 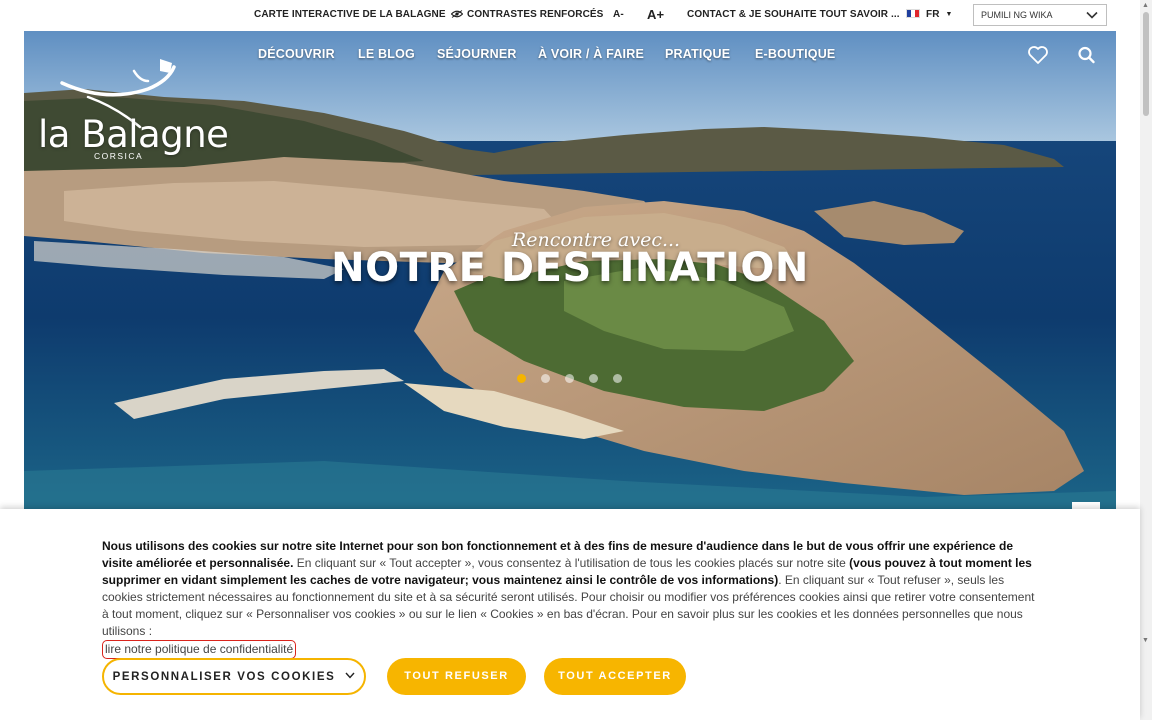 I want to click on translate-select: PUMILI NG WIKA, so click(x=1040, y=15).